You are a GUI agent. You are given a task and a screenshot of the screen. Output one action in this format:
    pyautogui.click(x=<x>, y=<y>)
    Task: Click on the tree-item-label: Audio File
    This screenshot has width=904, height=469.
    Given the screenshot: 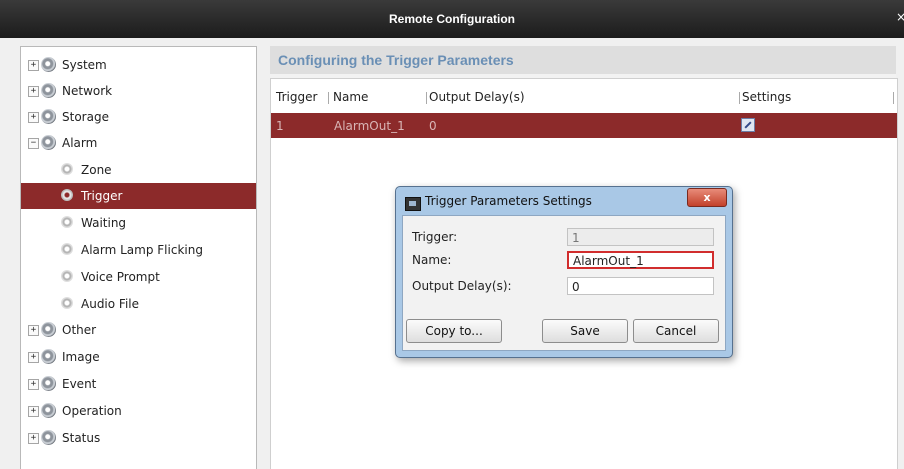 What is the action you would take?
    pyautogui.click(x=110, y=304)
    